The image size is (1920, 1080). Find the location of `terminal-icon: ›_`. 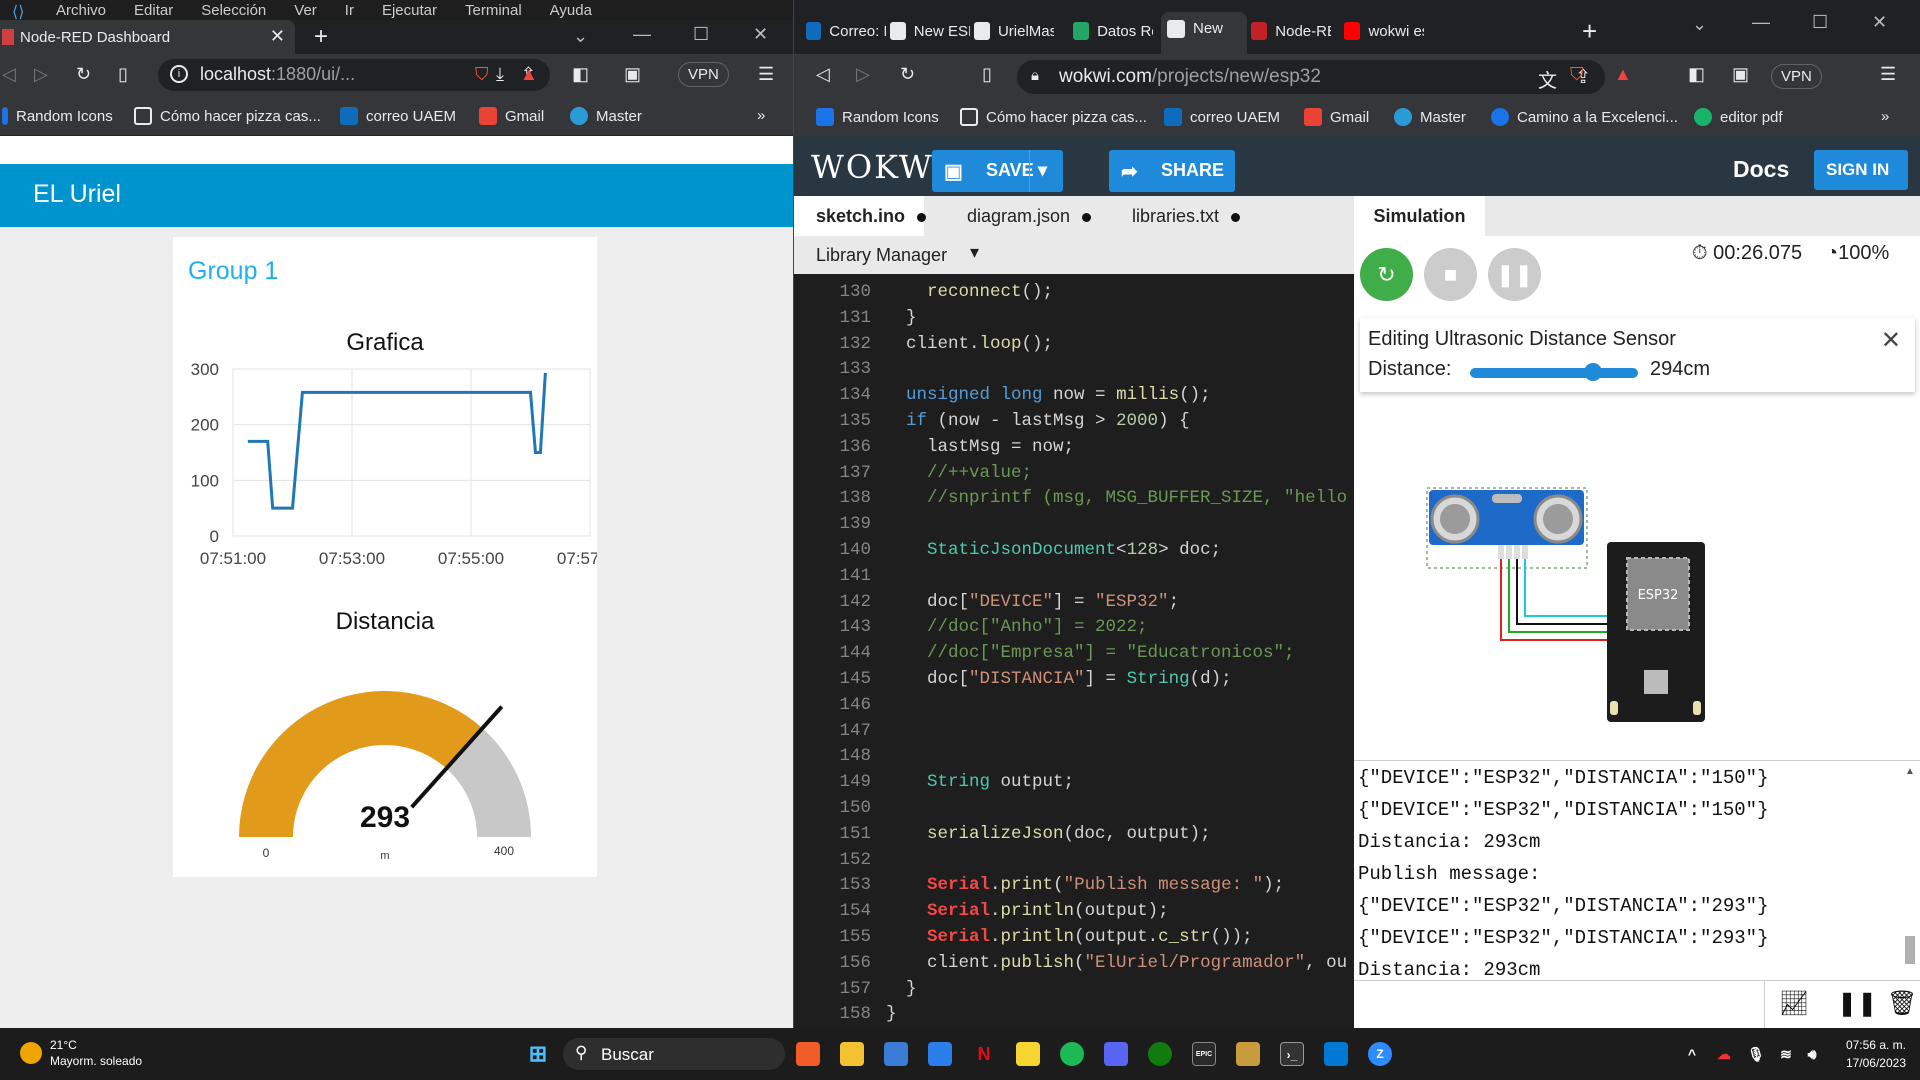

terminal-icon: ›_ is located at coordinates (1292, 1054).